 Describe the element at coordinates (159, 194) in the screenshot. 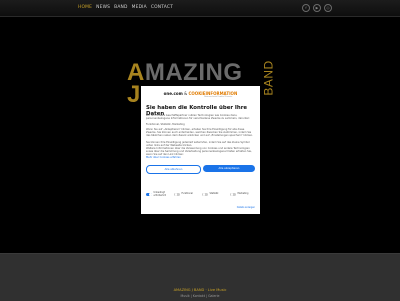

I see `toggle-necessary: Unbedingt erforderlich` at that location.